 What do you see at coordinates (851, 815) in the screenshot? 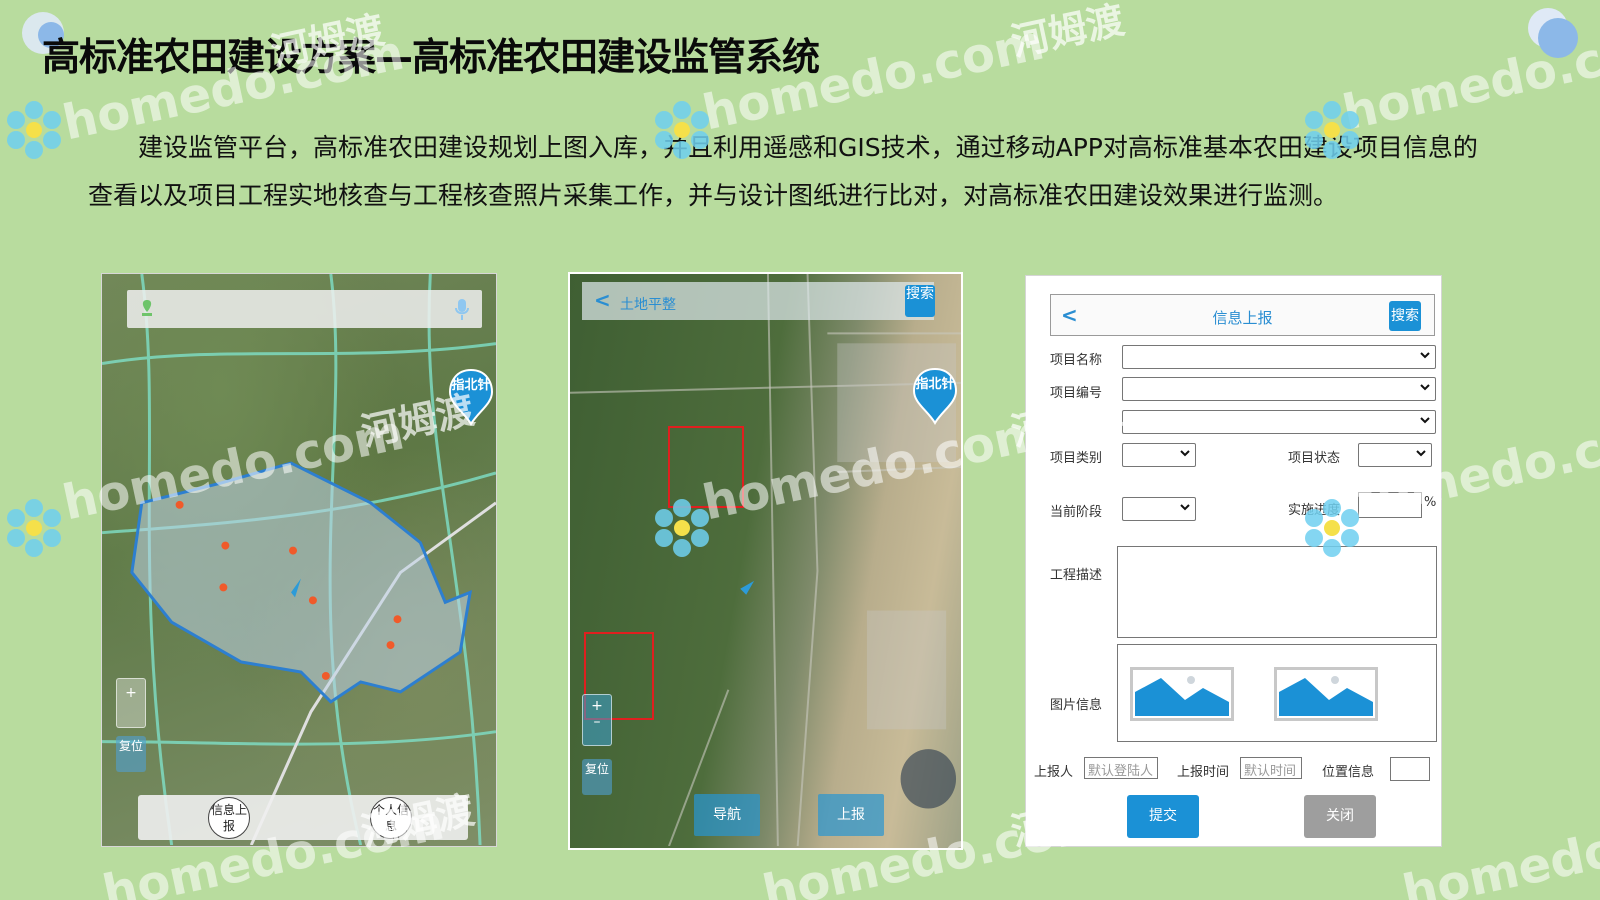
I see `upload-button: 上报` at bounding box center [851, 815].